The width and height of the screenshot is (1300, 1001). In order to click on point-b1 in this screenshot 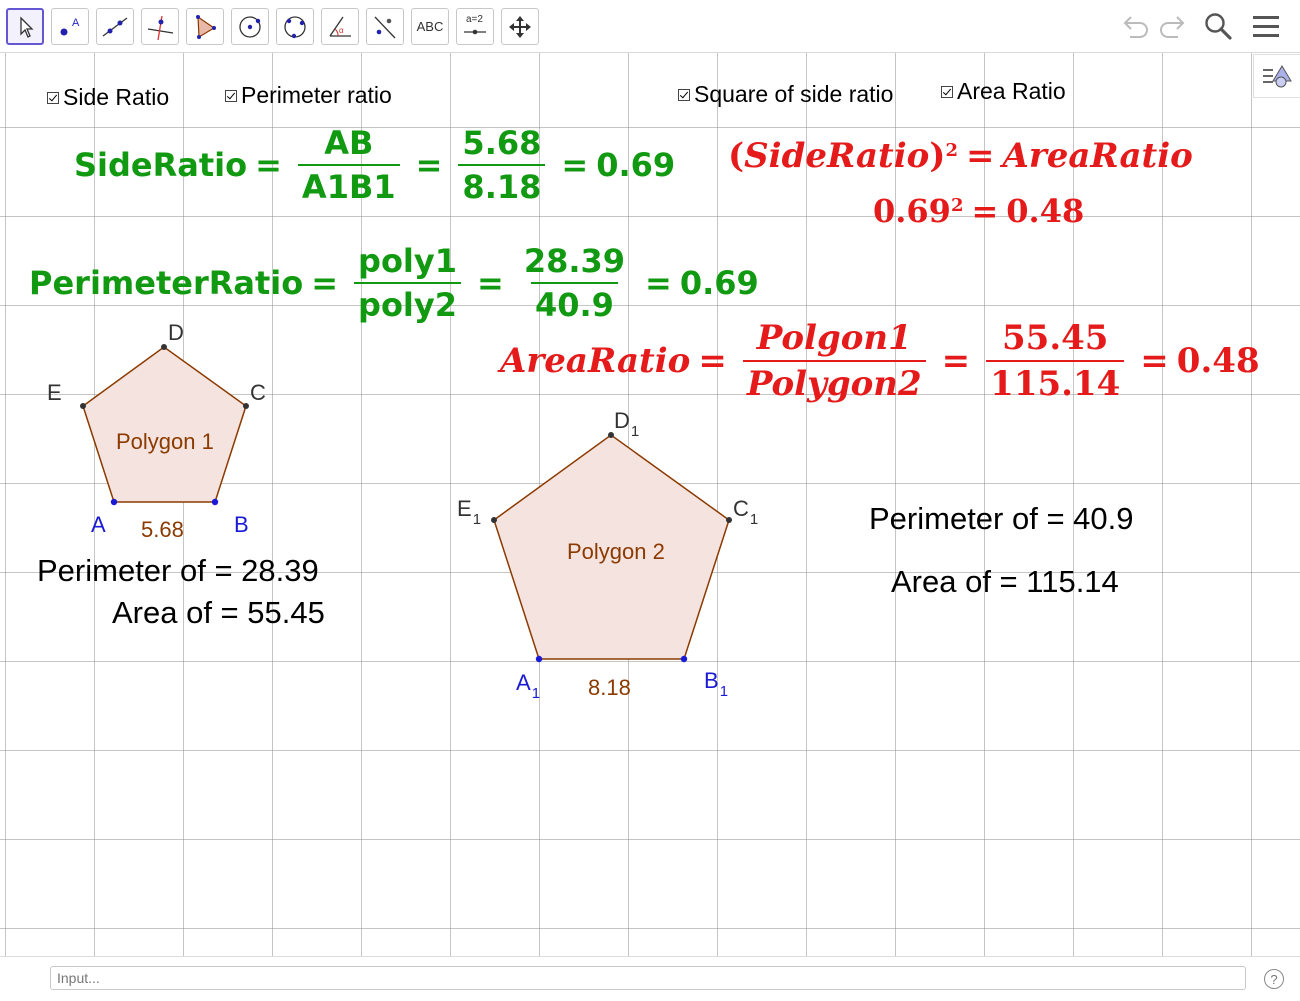, I will do `click(684, 659)`.